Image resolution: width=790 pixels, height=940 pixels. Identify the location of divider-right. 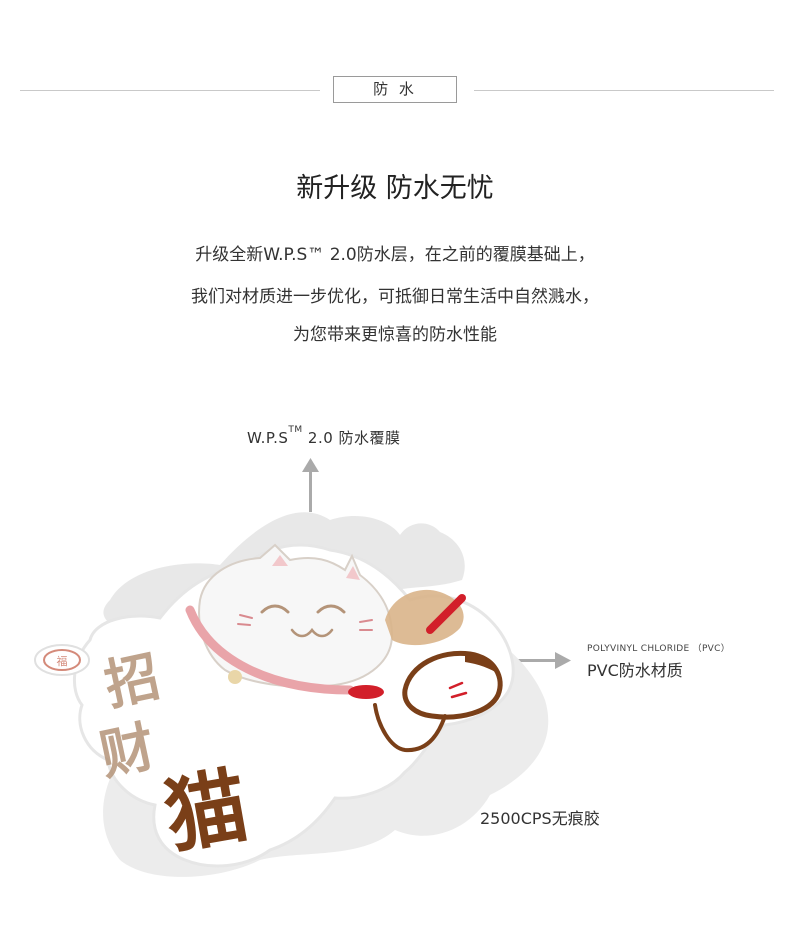
(624, 90).